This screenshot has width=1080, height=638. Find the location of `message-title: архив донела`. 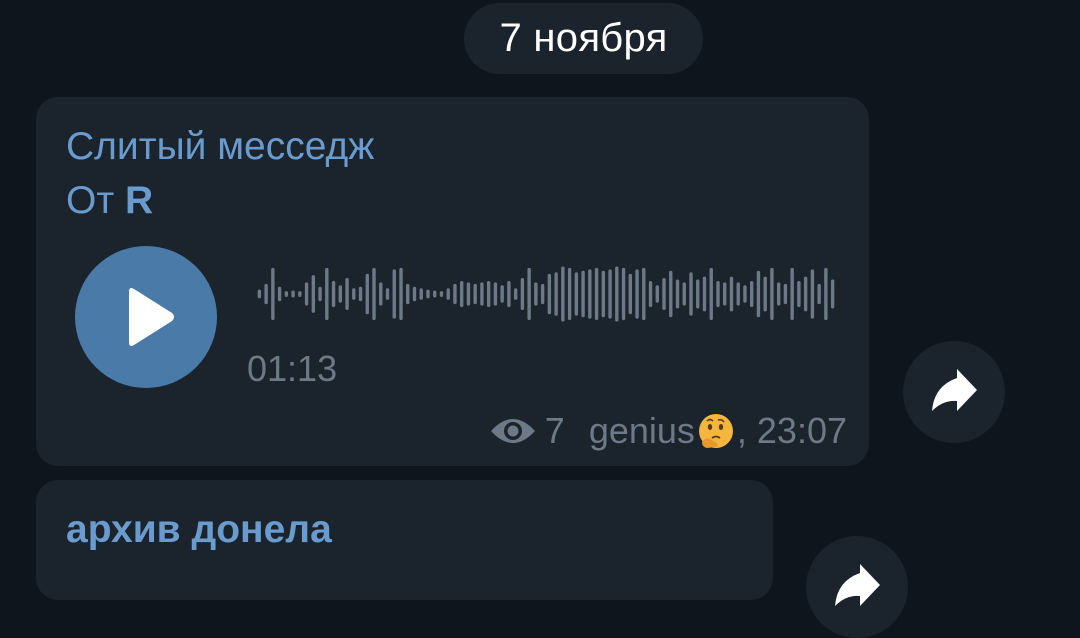

message-title: архив донела is located at coordinates (199, 529).